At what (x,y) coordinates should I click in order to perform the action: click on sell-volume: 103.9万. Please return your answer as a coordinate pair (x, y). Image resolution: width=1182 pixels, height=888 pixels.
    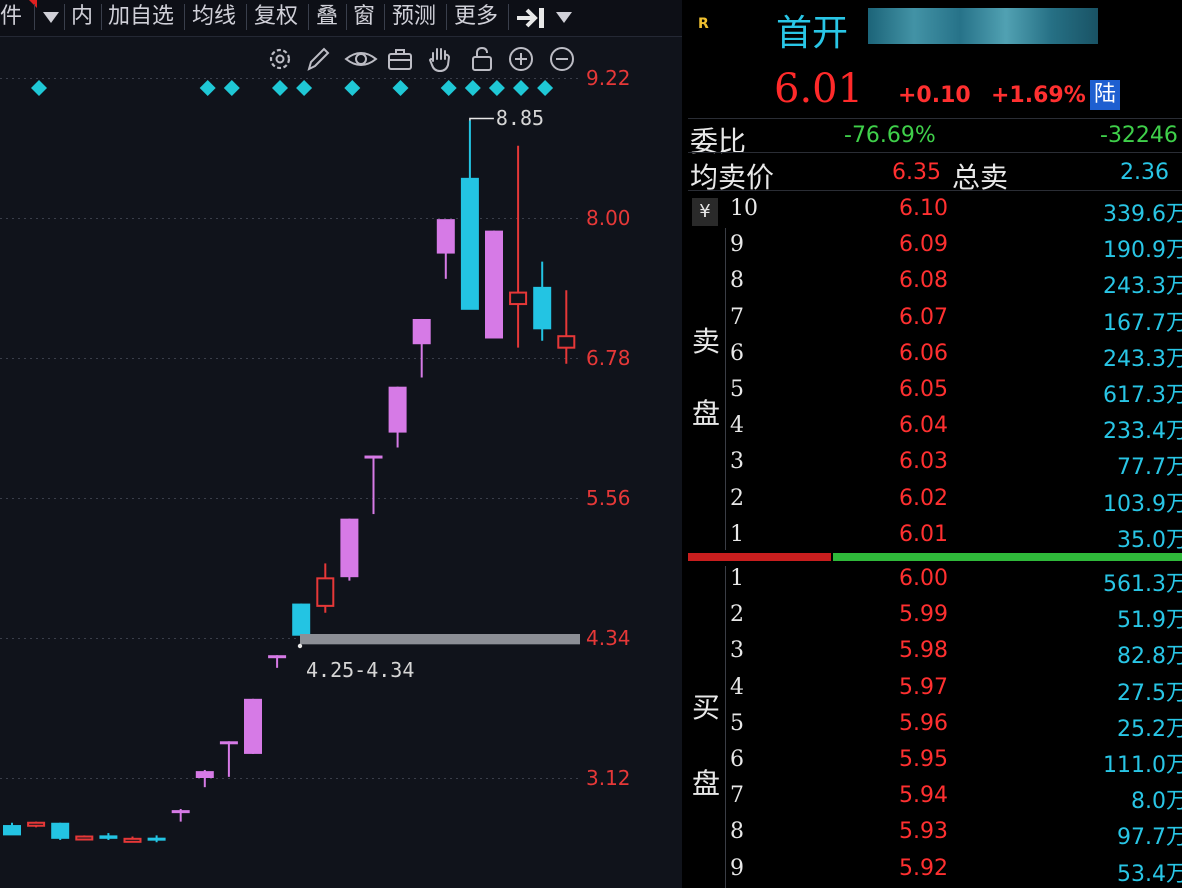
    Looking at the image, I should click on (1142, 504).